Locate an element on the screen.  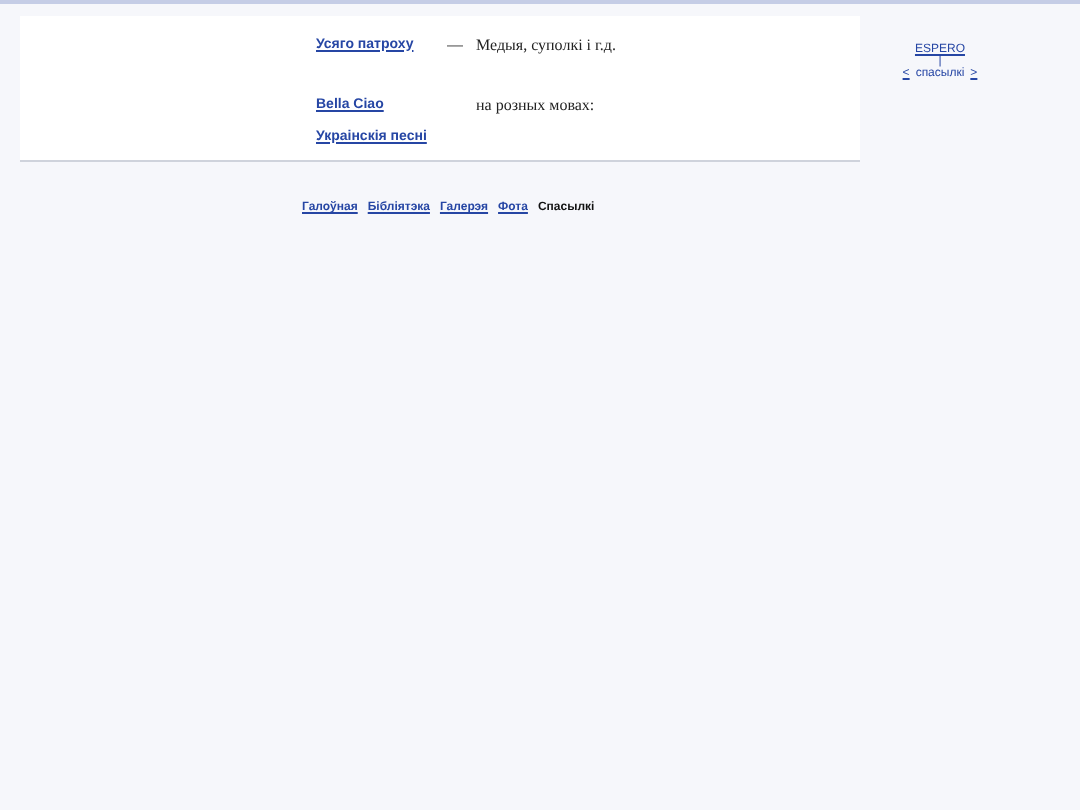
link-description: Медыя, суполкі і г.д. is located at coordinates (546, 44).